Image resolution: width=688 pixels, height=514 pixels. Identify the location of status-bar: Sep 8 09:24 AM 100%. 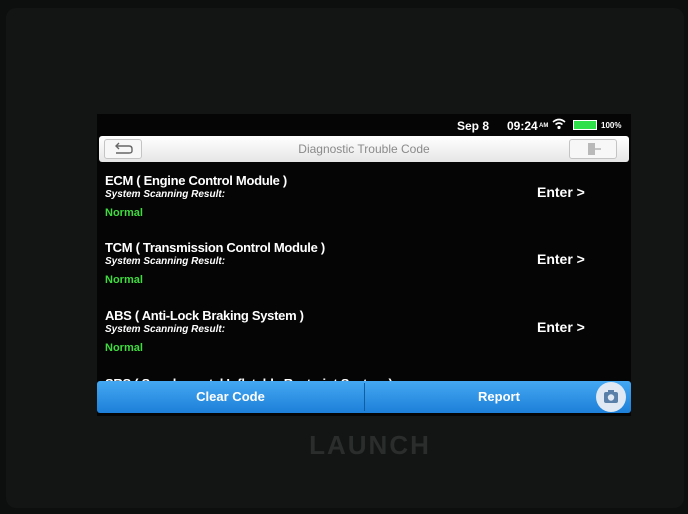
(364, 125).